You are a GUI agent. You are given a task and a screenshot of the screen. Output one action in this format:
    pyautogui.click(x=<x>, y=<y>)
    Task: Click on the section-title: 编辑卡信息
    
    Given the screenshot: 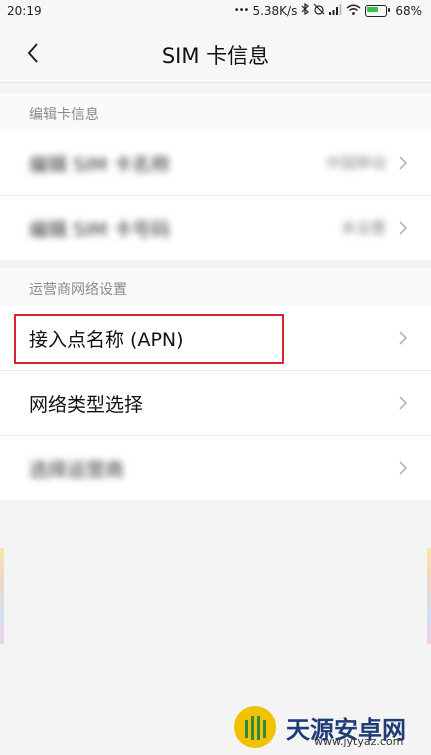 What is the action you would take?
    pyautogui.click(x=64, y=115)
    